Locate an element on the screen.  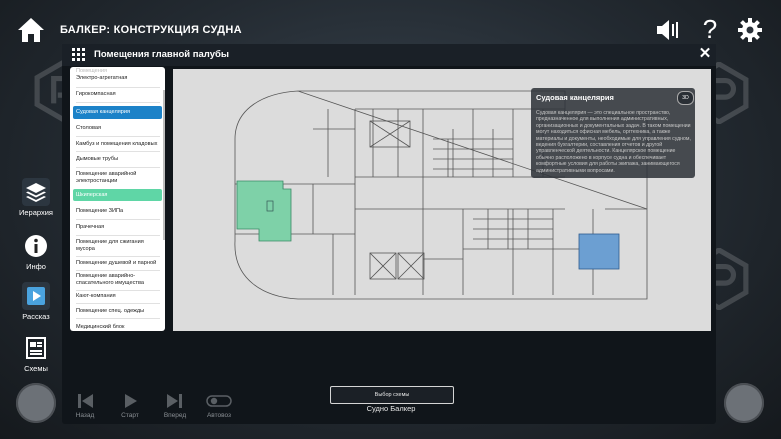
list-item: Помещение аварийно- is located at coordinates (117, 276).